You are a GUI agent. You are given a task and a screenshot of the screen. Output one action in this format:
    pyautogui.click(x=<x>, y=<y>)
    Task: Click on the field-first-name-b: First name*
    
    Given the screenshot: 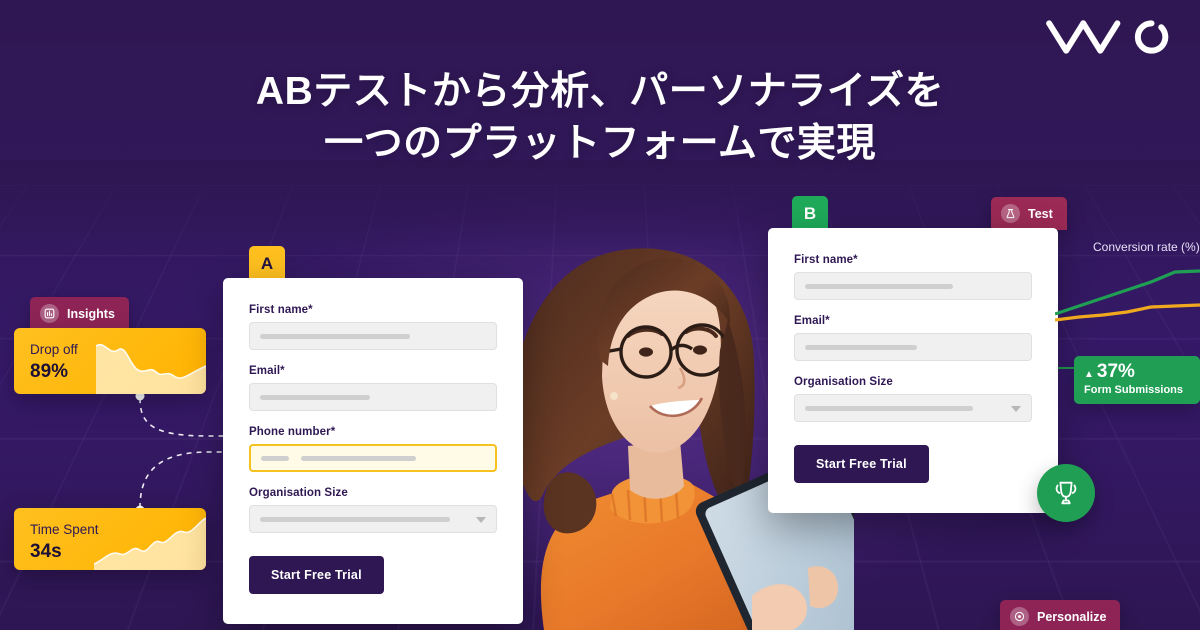 What is the action you would take?
    pyautogui.click(x=913, y=277)
    